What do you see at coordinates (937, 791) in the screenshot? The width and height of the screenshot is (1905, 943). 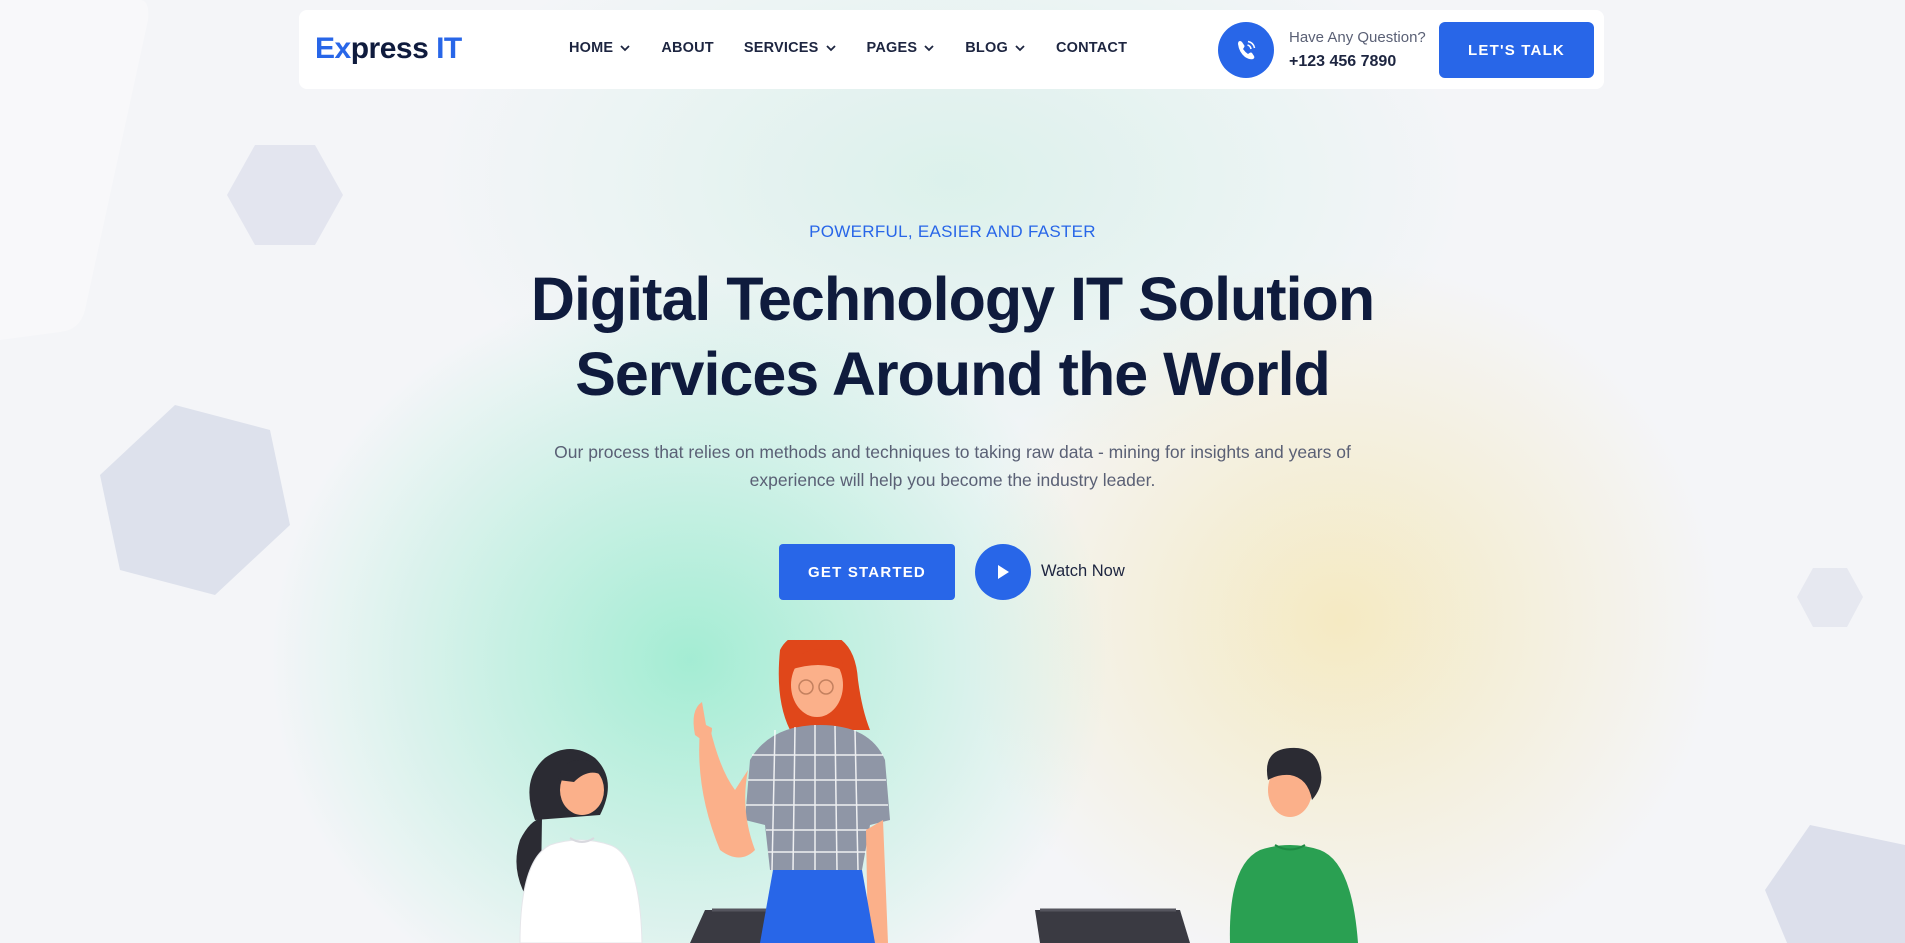 I see `team-illustration` at bounding box center [937, 791].